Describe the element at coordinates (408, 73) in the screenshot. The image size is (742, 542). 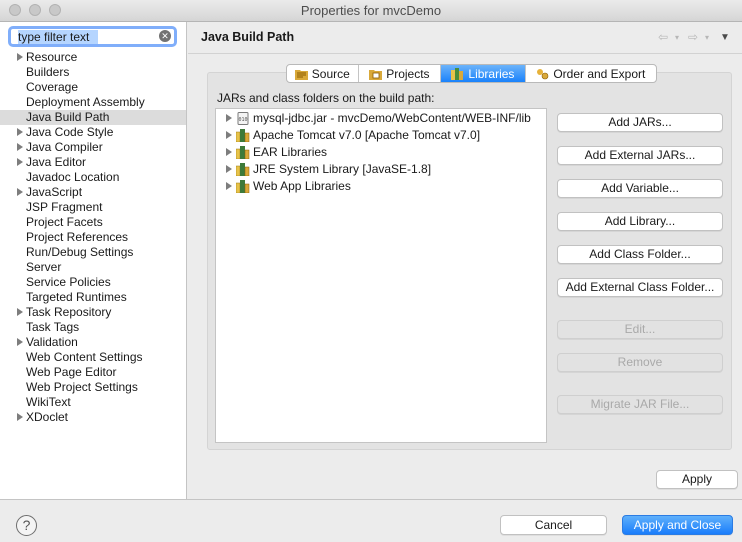
I see `tab-projects-label: Projects` at that location.